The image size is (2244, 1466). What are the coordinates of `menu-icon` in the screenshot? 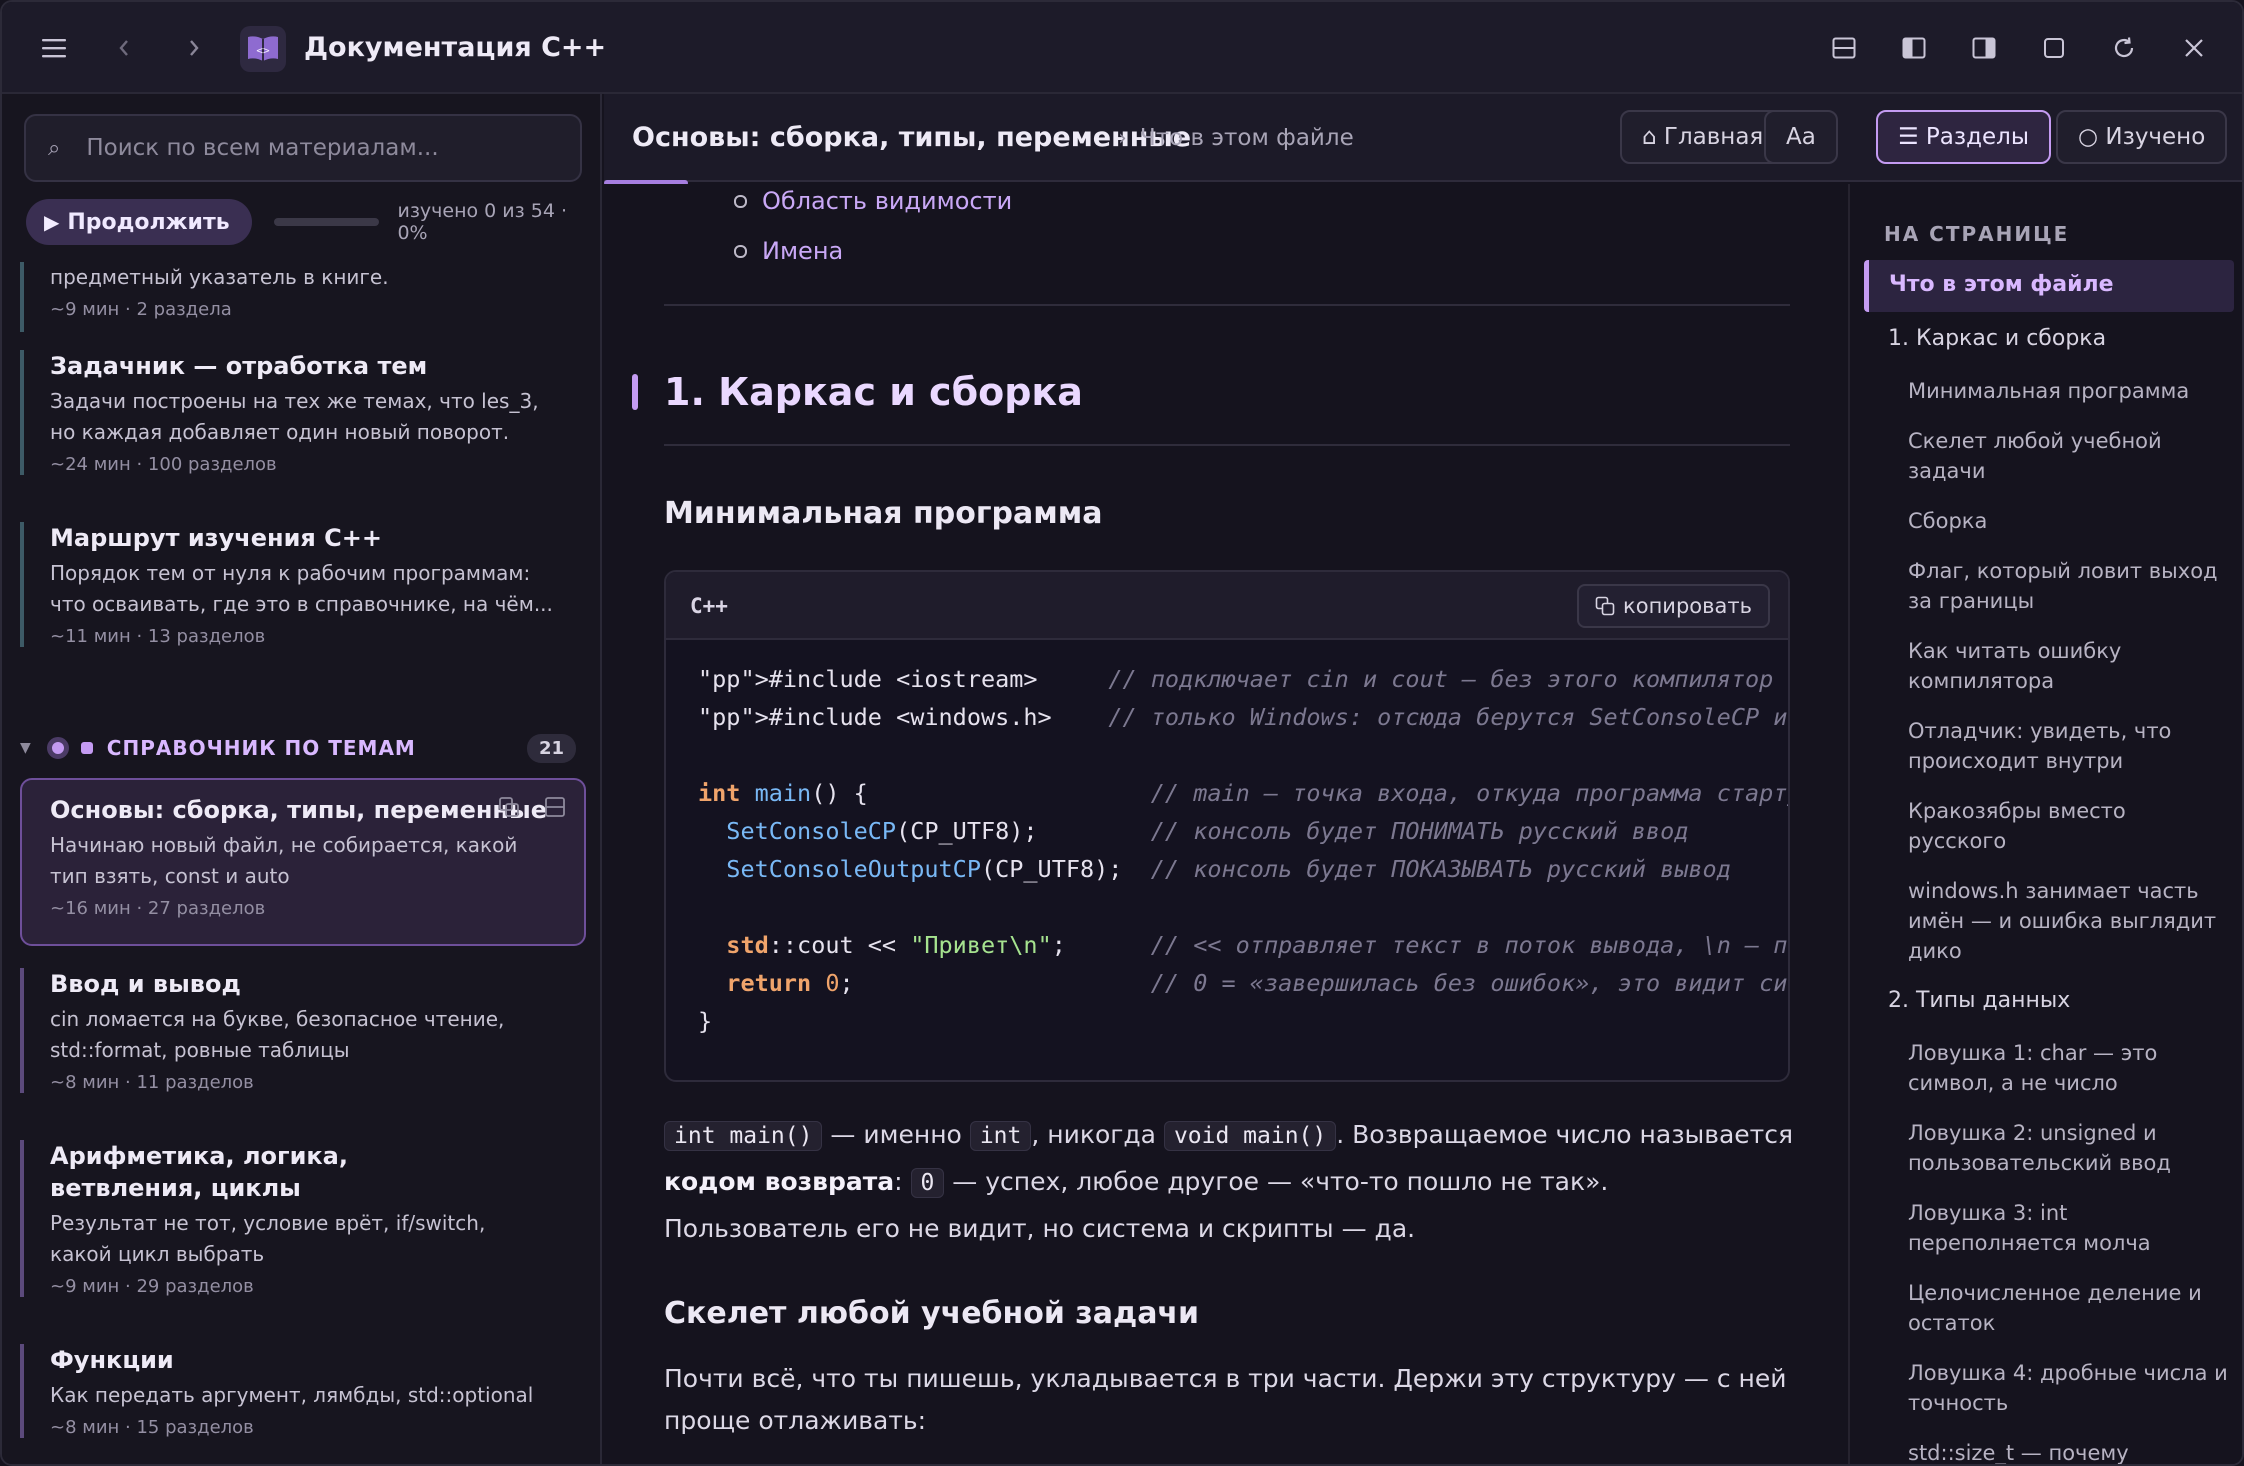 It's located at (54, 48).